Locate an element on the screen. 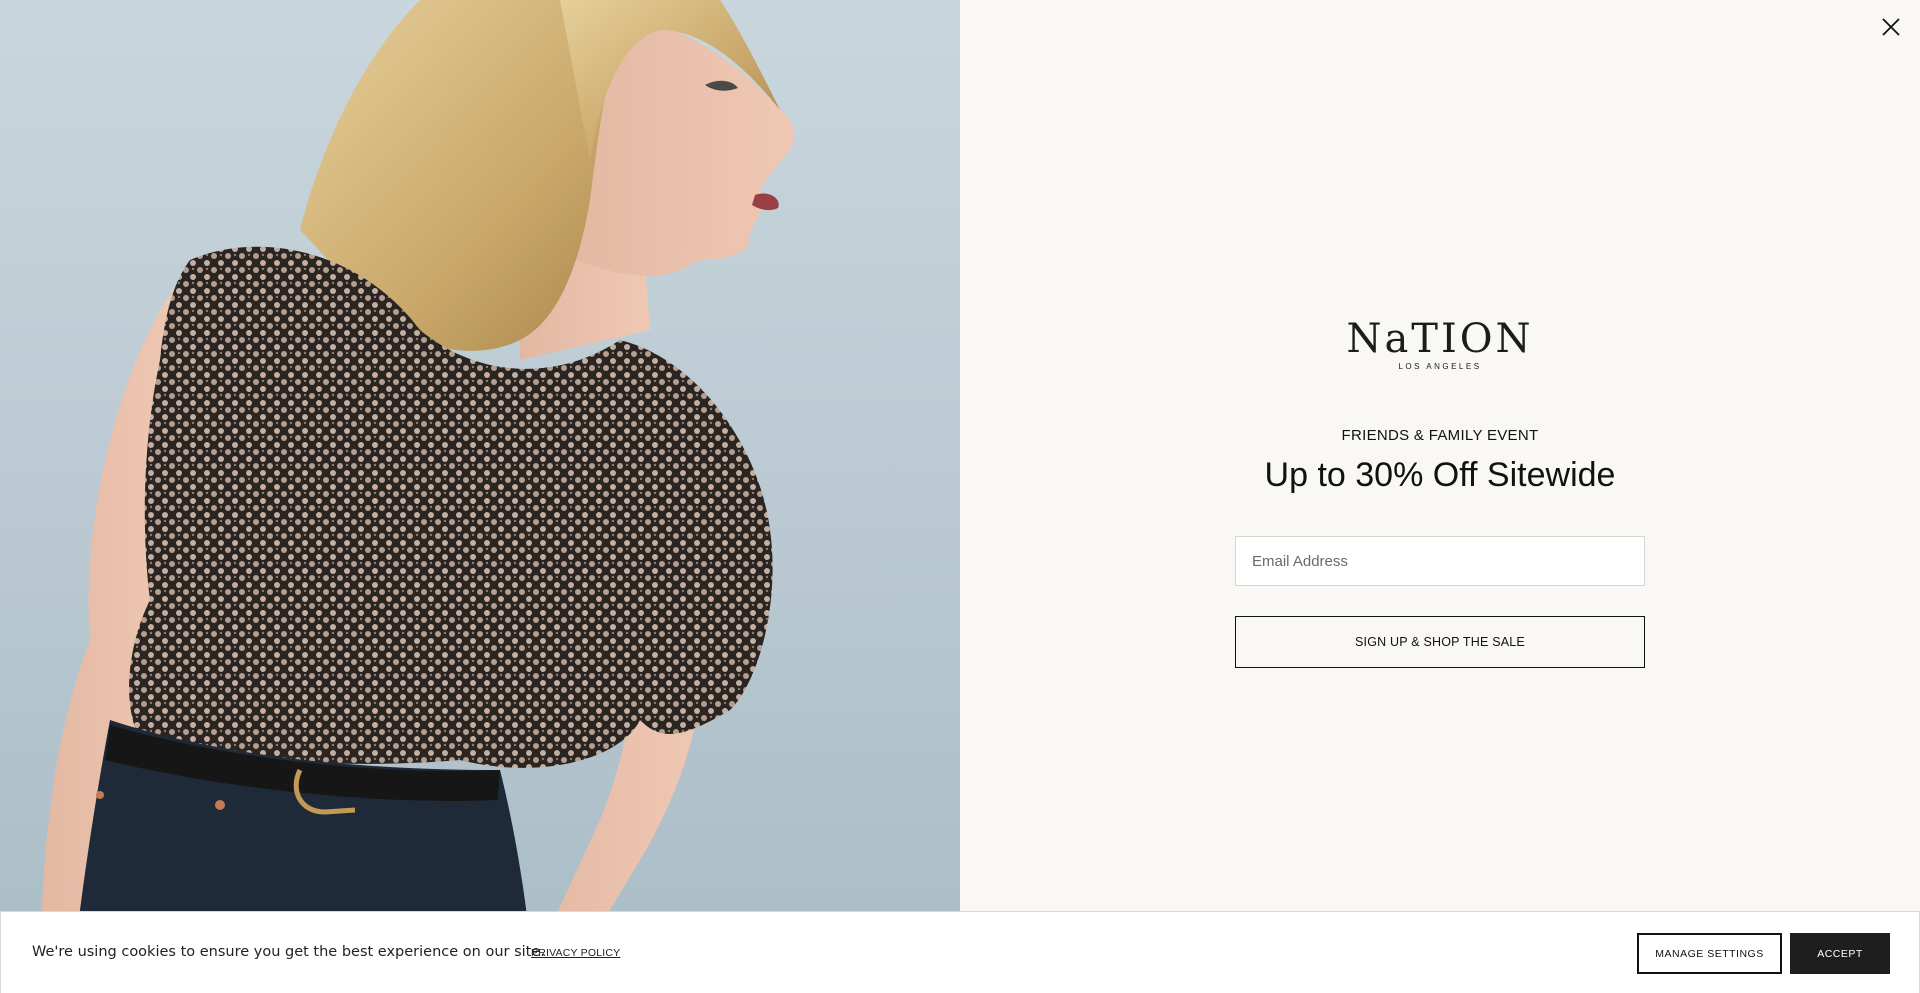  close-icon is located at coordinates (1891, 27).